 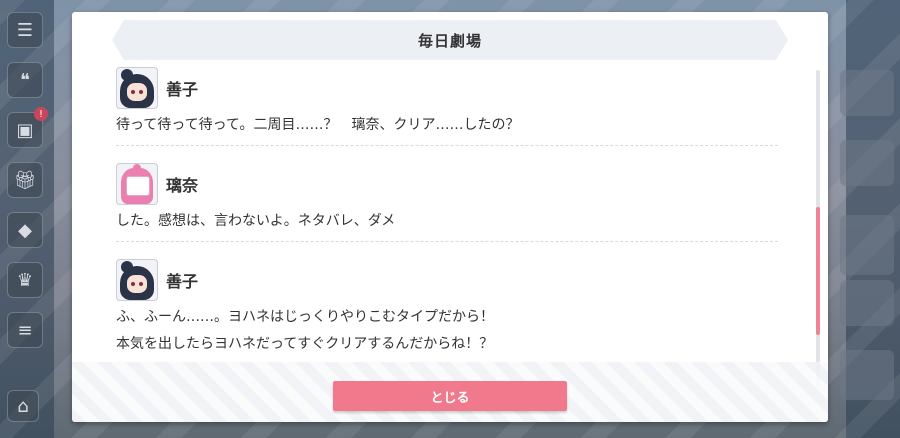 I want to click on rina-icon, so click(x=137, y=184).